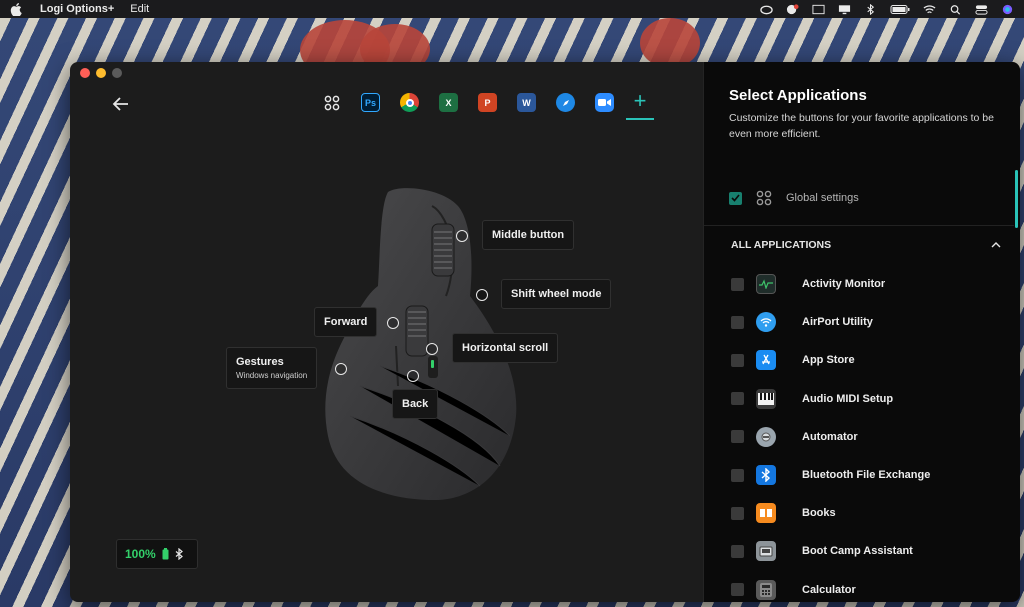 The height and width of the screenshot is (607, 1024). I want to click on app-row-activity-monitor: Activity Monitor, so click(866, 284).